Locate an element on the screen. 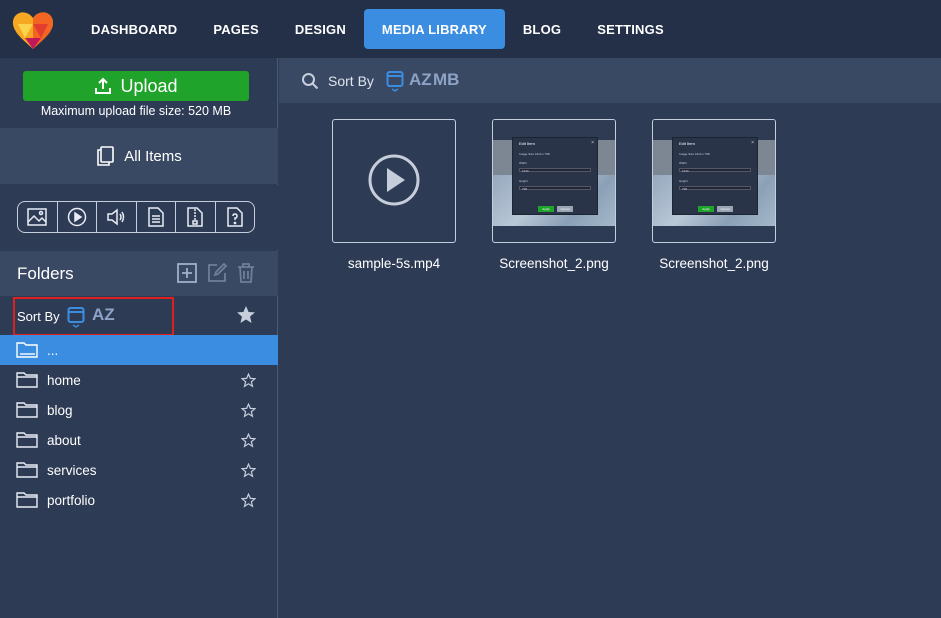  play-icon is located at coordinates (394, 180).